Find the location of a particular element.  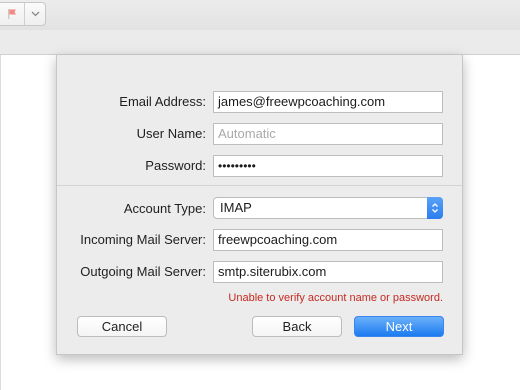

password-label: Password: is located at coordinates (175, 165).